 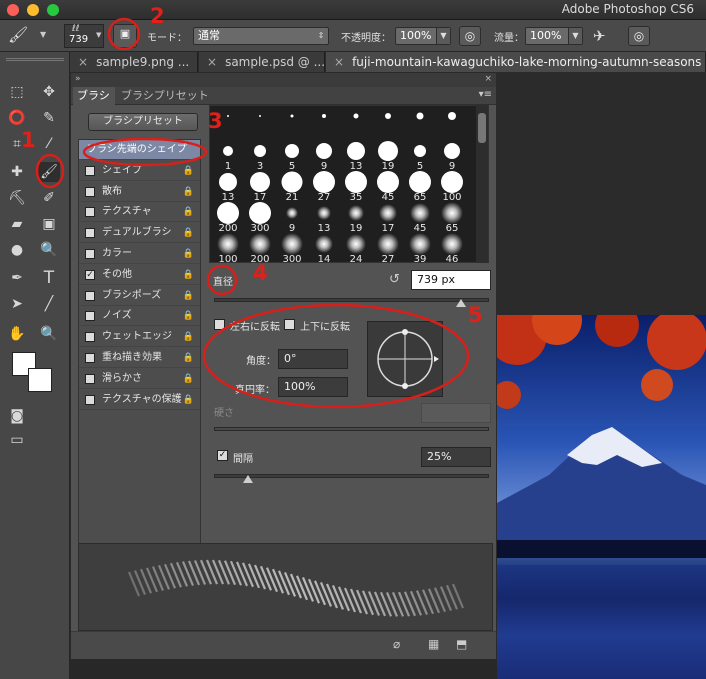 What do you see at coordinates (289, 324) in the screenshot?
I see `flip-y-checkbox` at bounding box center [289, 324].